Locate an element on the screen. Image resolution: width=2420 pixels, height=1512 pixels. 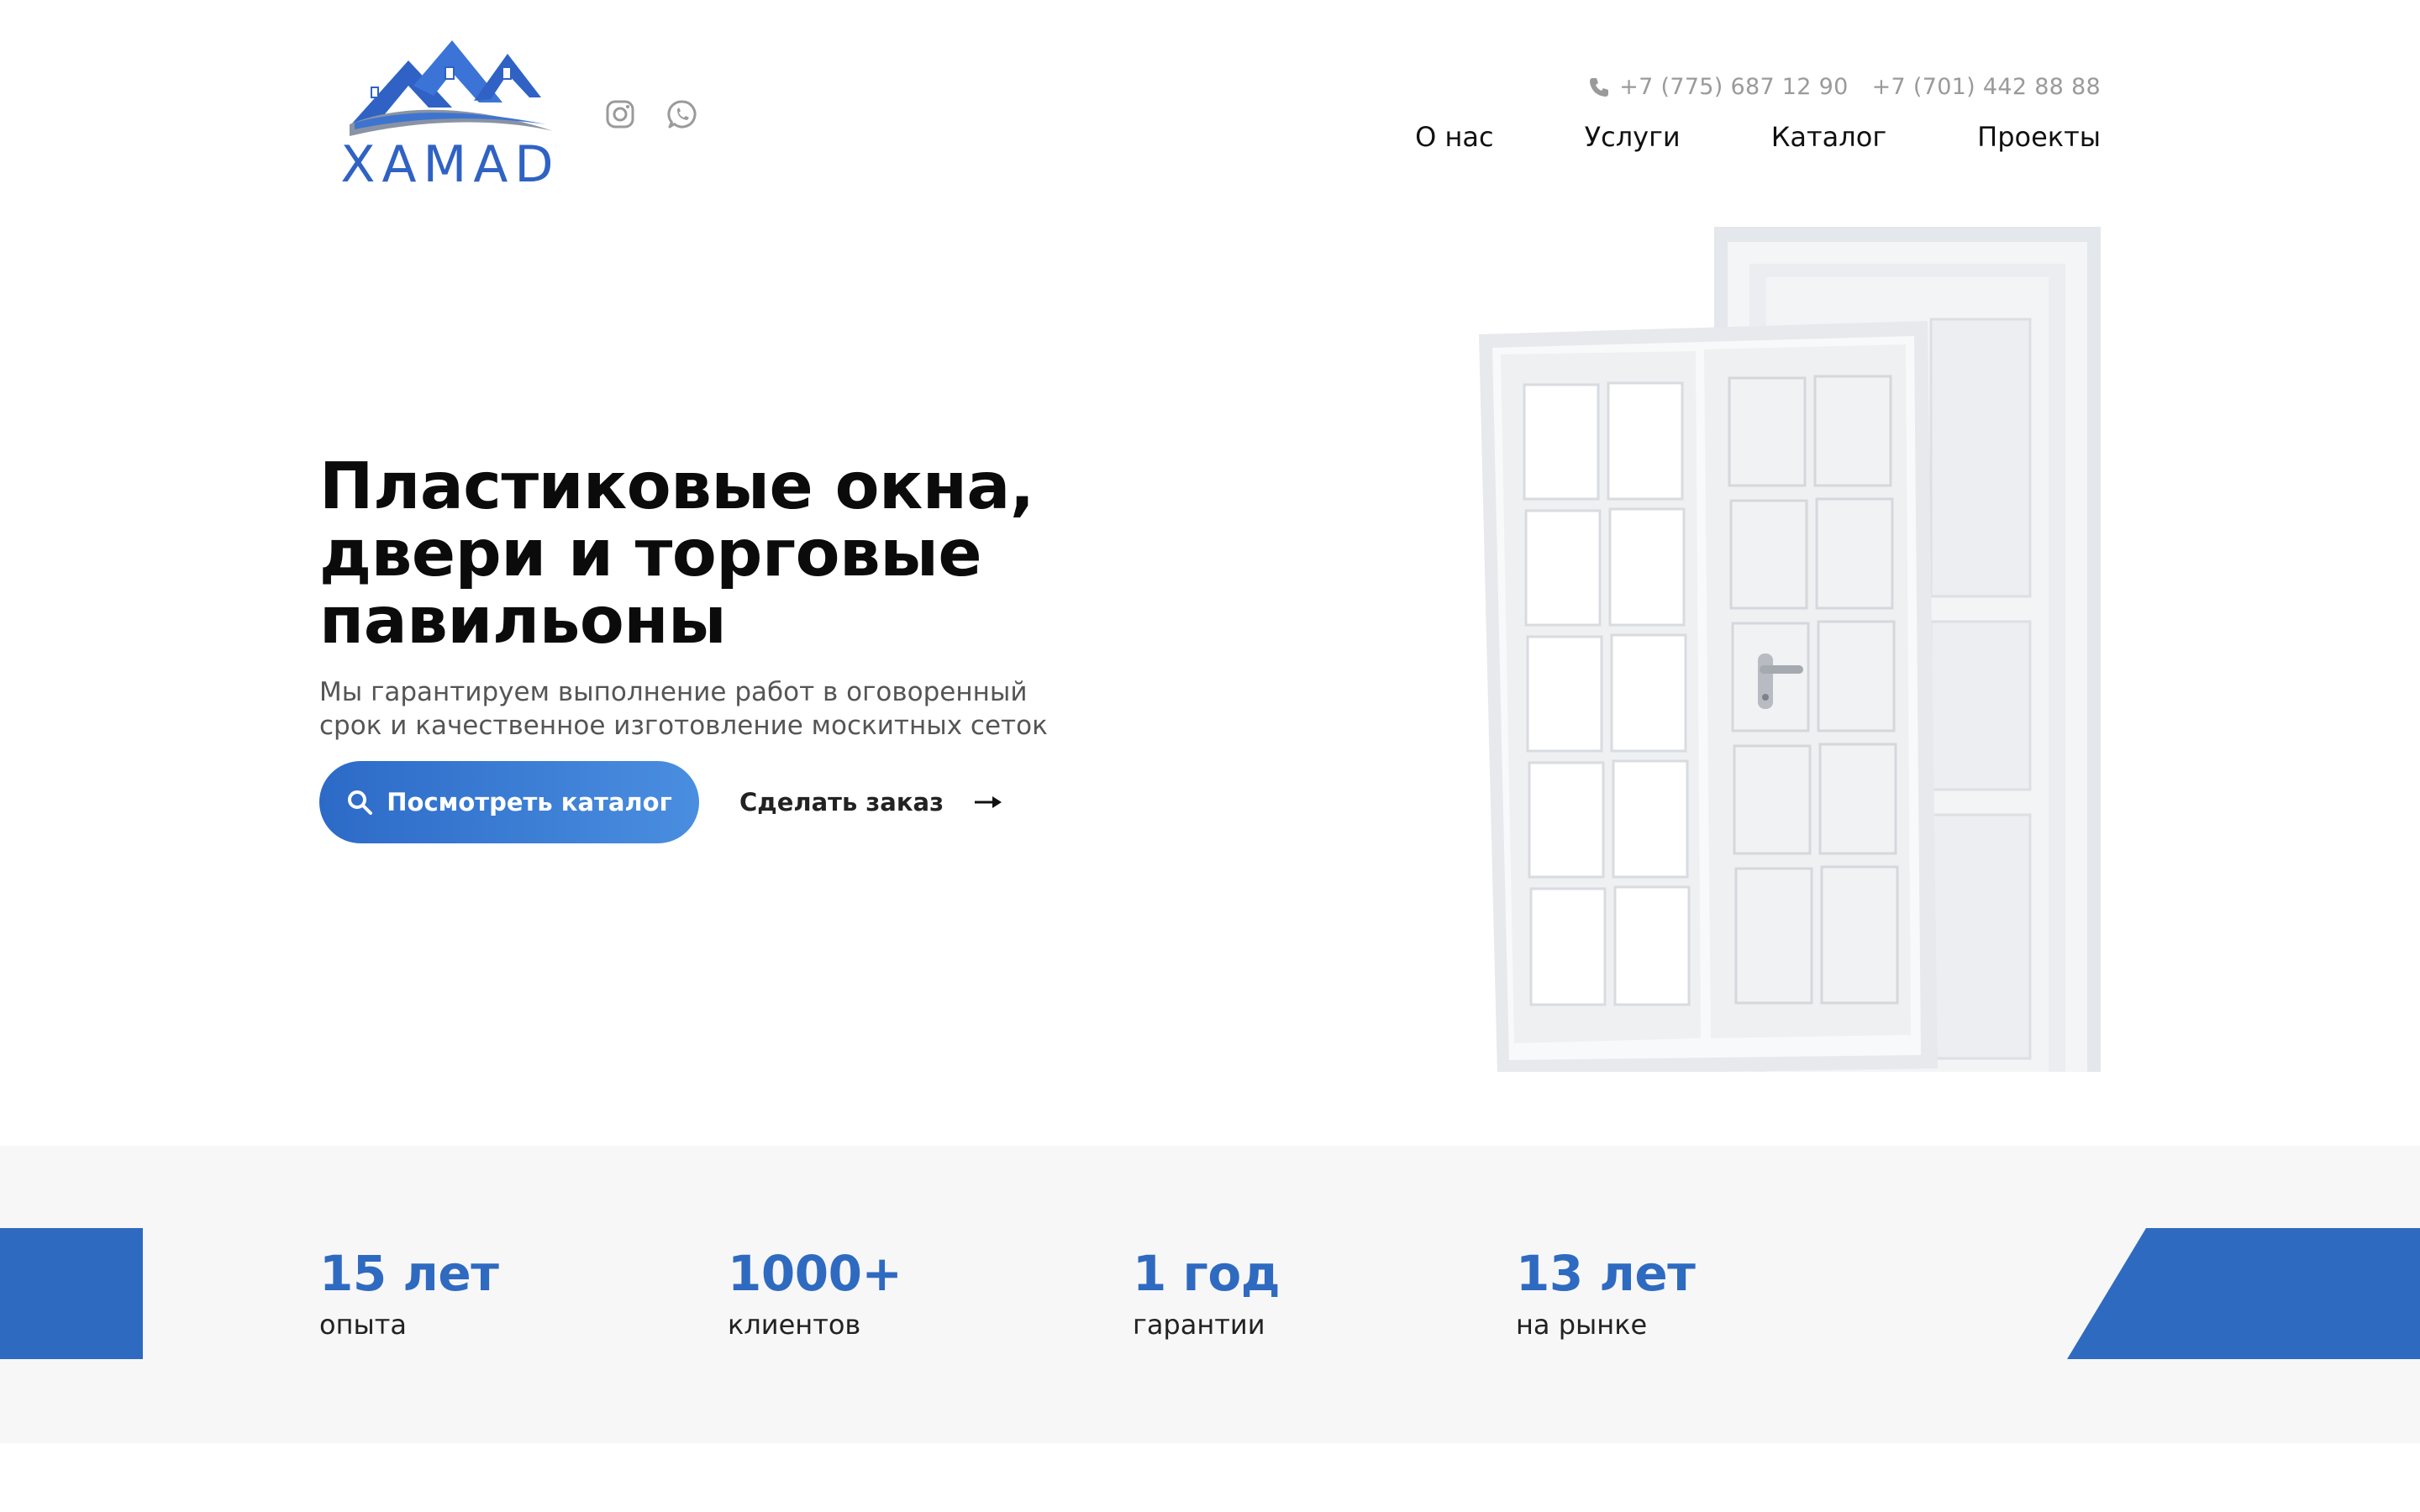
nav-item-projects: Проекты is located at coordinates (2039, 137).